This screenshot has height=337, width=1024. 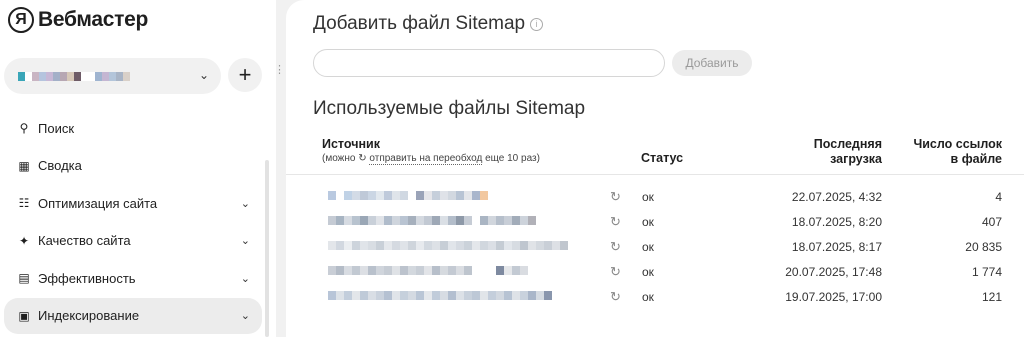 I want to click on sidebar-item-optimization: ☷ Оптимизация сайта ⌄, so click(x=133, y=203).